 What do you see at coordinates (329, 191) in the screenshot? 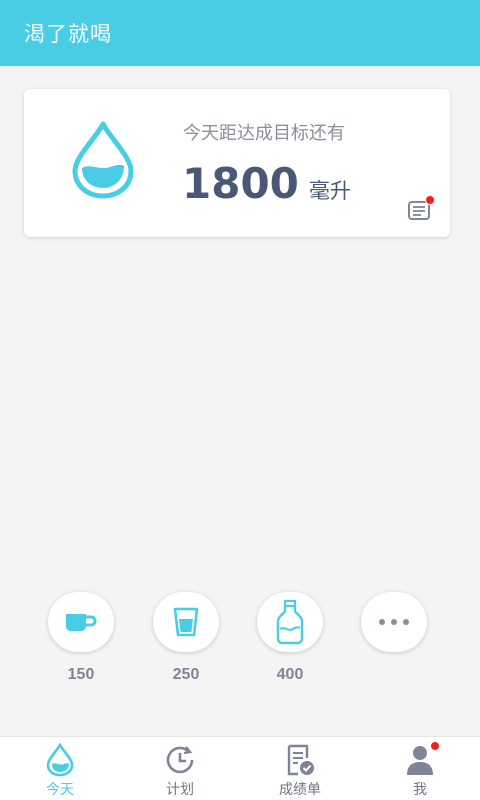
I see `unit-label: 毫升` at bounding box center [329, 191].